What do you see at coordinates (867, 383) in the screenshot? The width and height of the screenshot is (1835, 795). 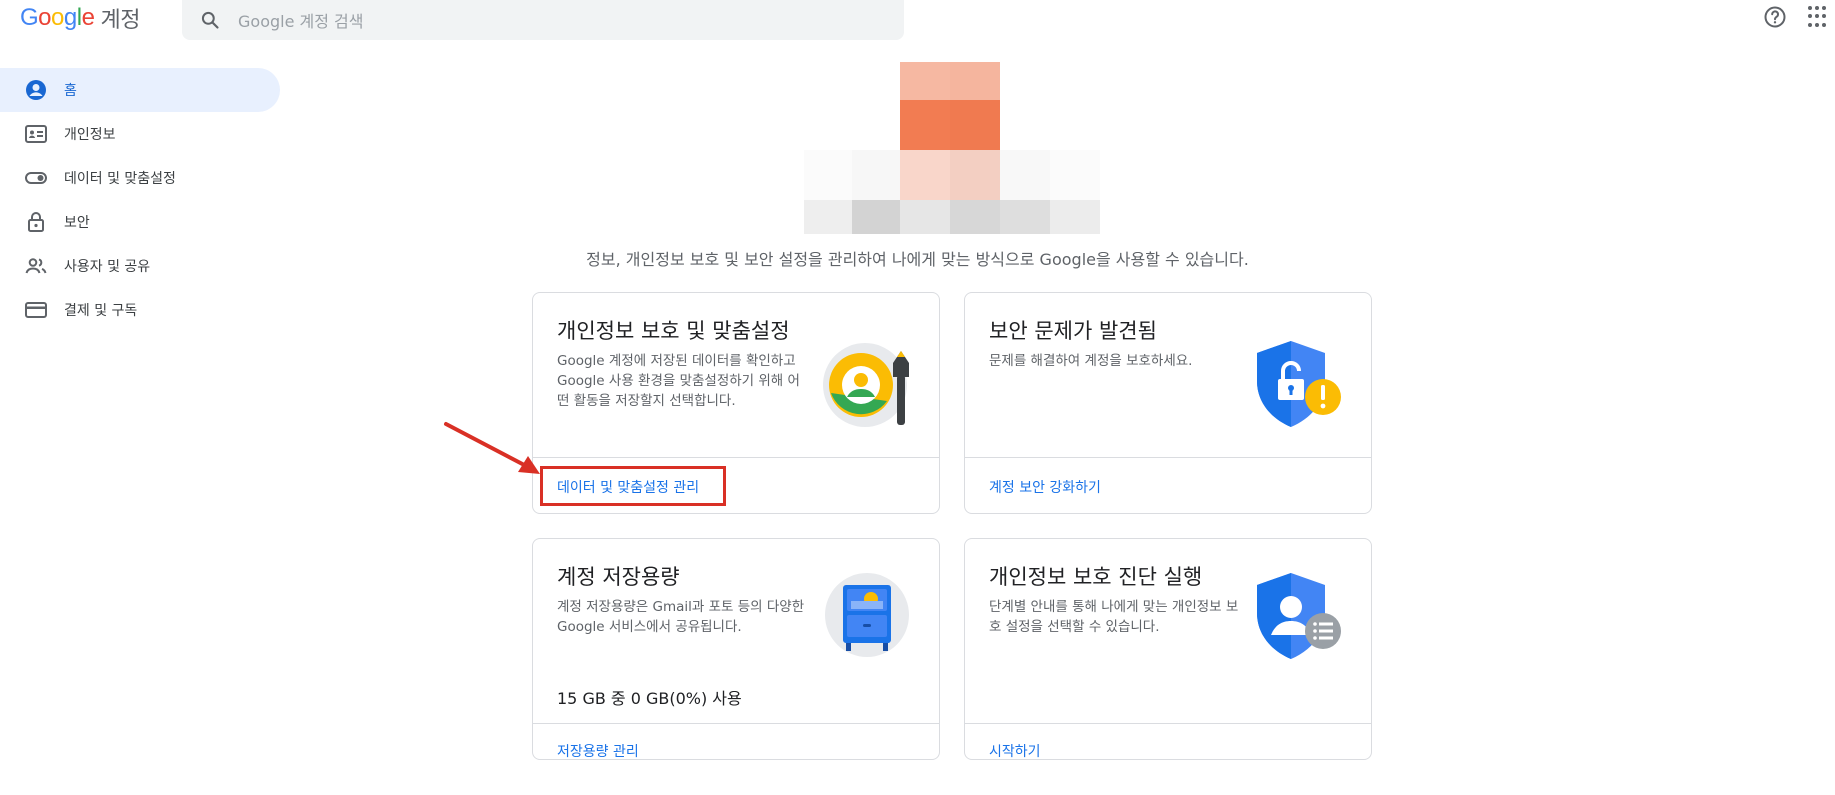 I see `privacy-personalization-icon` at bounding box center [867, 383].